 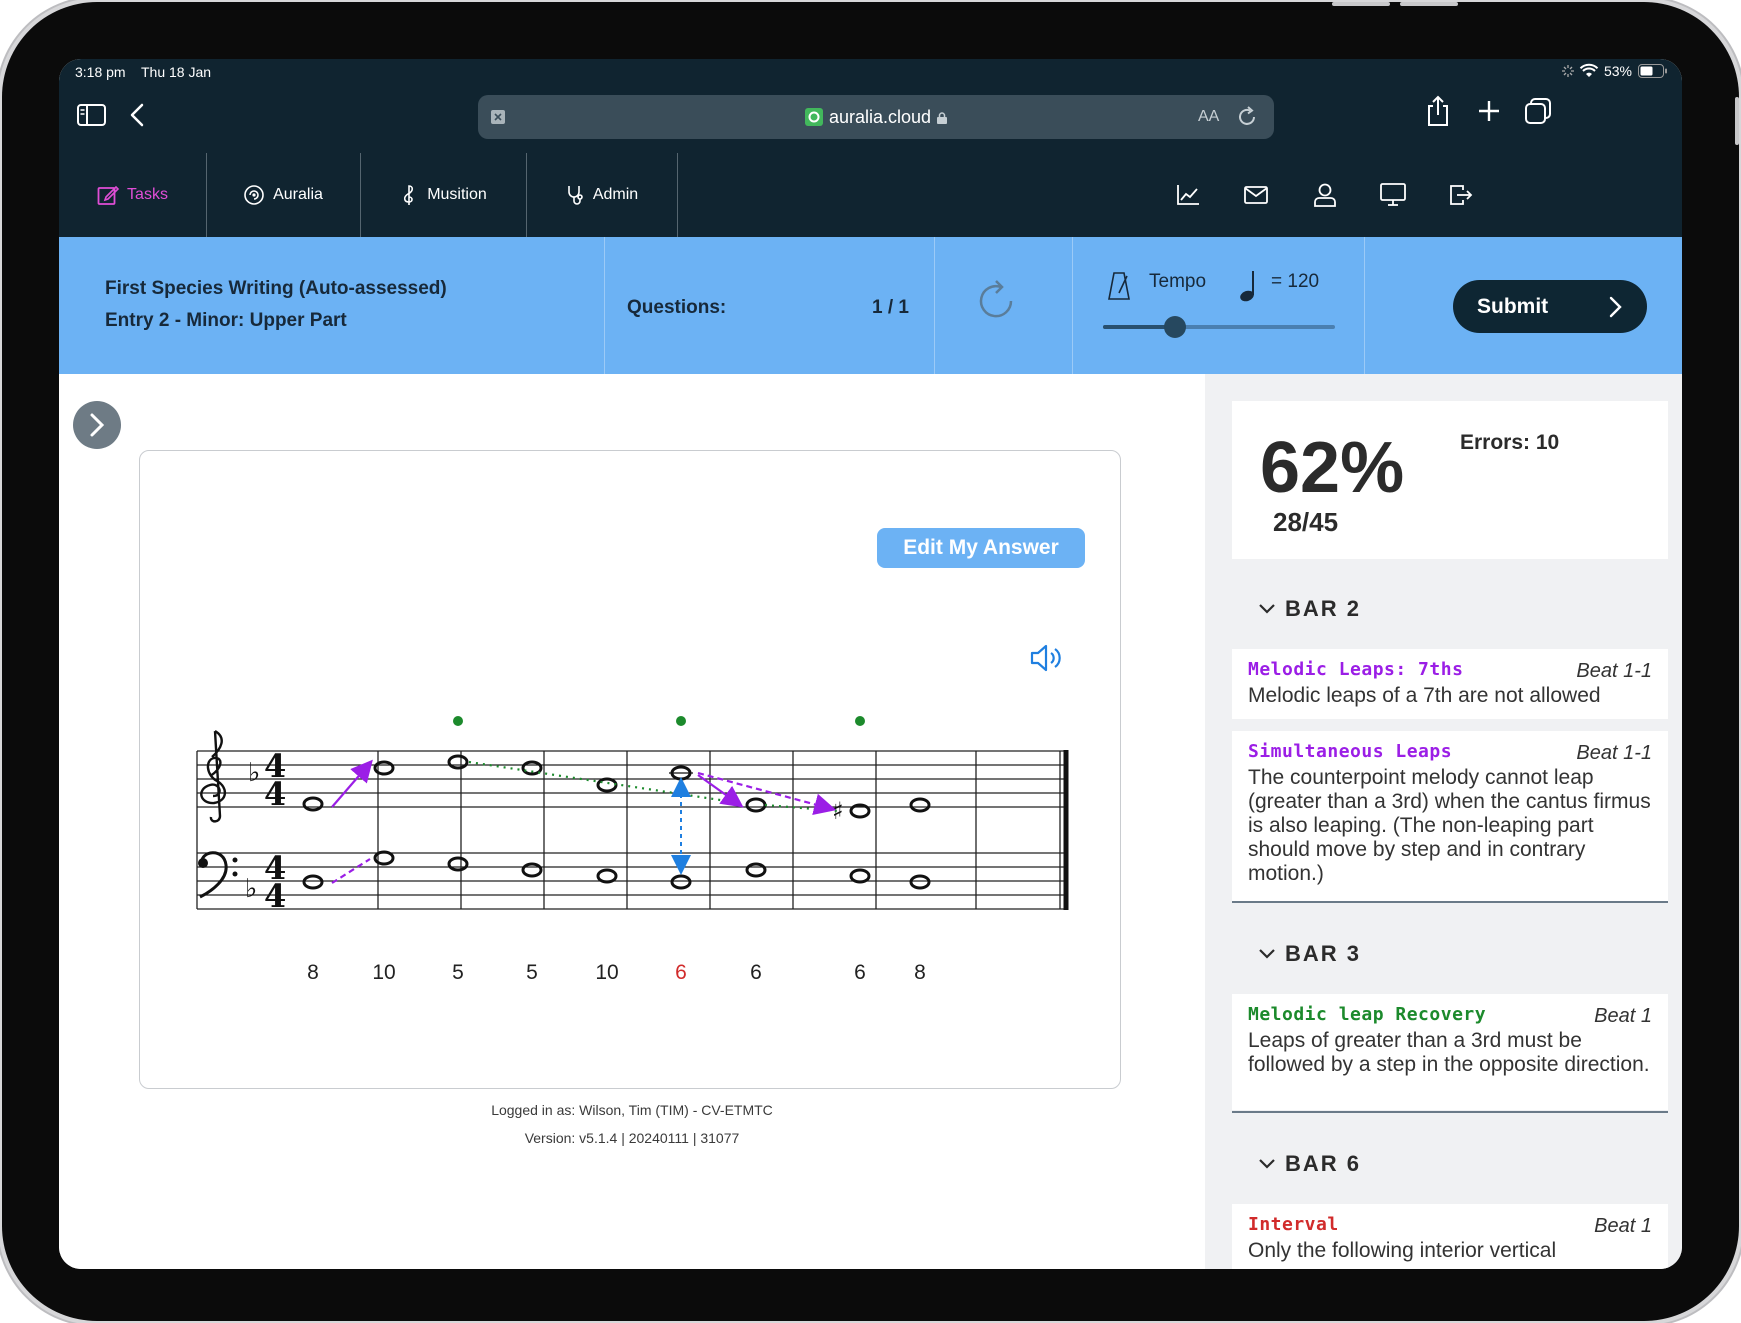 I want to click on leap-arrow-dashed, so click(x=351, y=871).